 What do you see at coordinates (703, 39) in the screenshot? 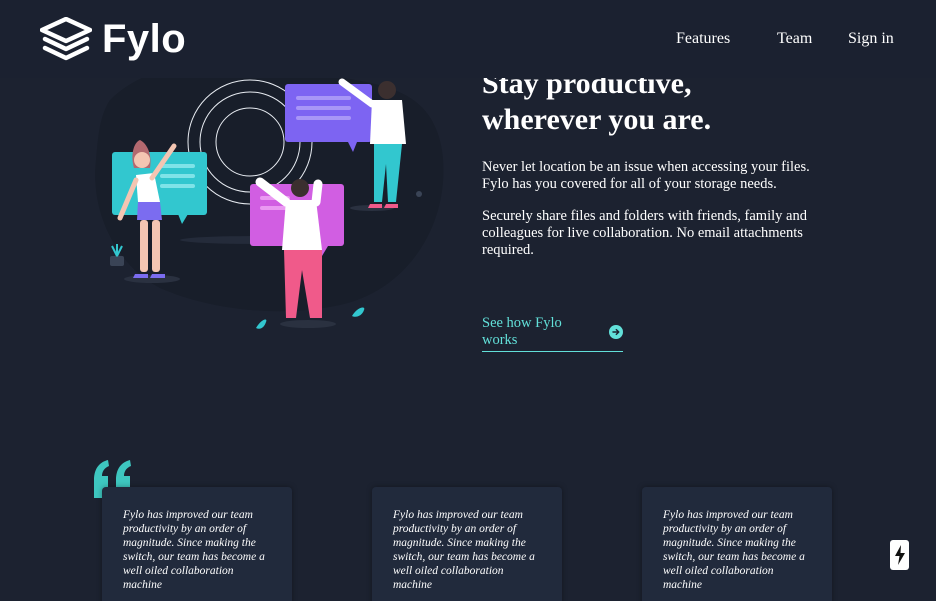
I see `nav-item-features: Features` at bounding box center [703, 39].